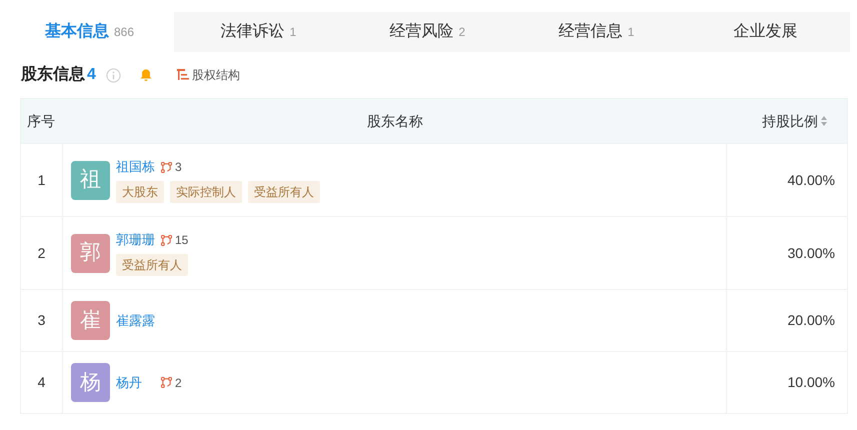 This screenshot has height=430, width=857. I want to click on column-header: 序号, so click(41, 121).